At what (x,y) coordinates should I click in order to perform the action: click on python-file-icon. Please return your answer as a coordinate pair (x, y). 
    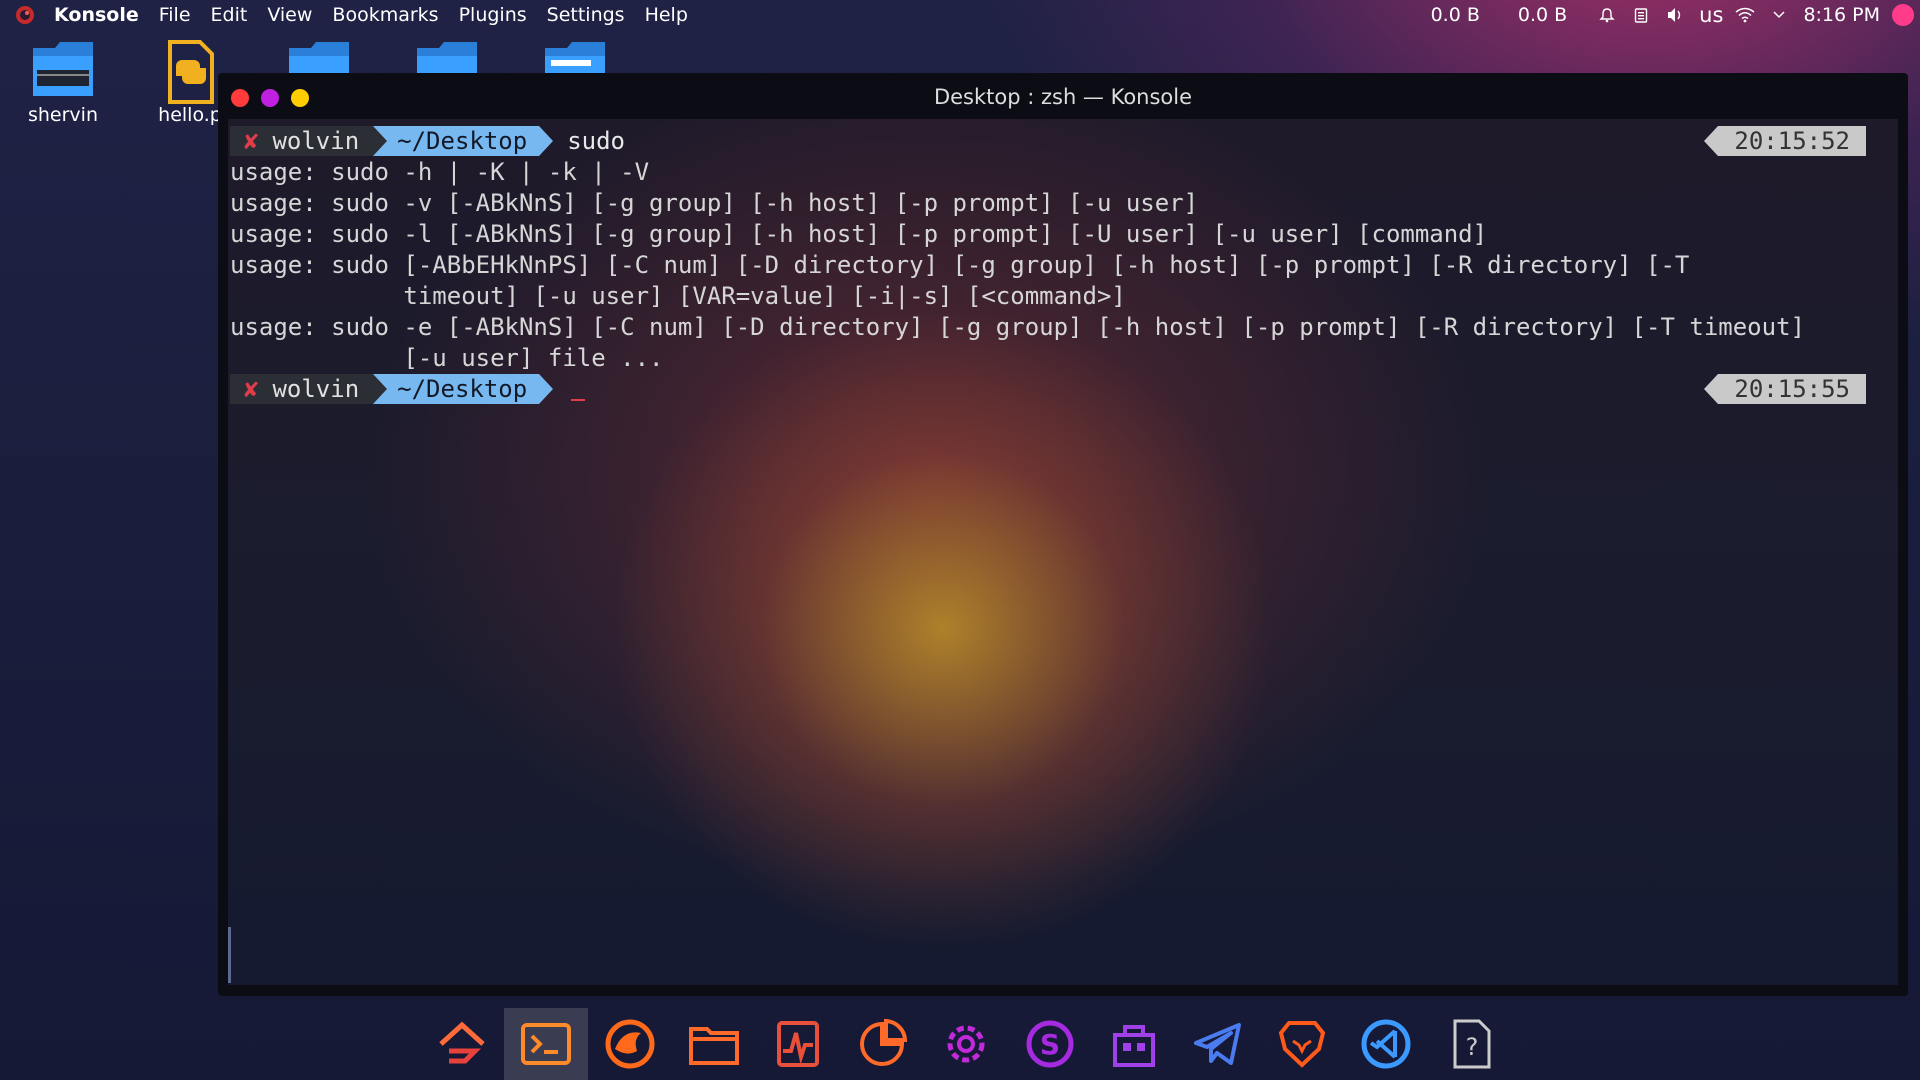
    Looking at the image, I should click on (190, 72).